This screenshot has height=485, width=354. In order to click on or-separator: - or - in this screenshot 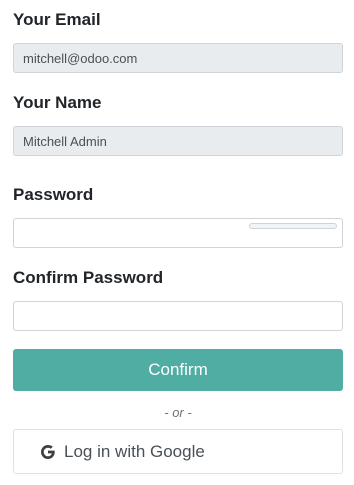, I will do `click(178, 412)`.